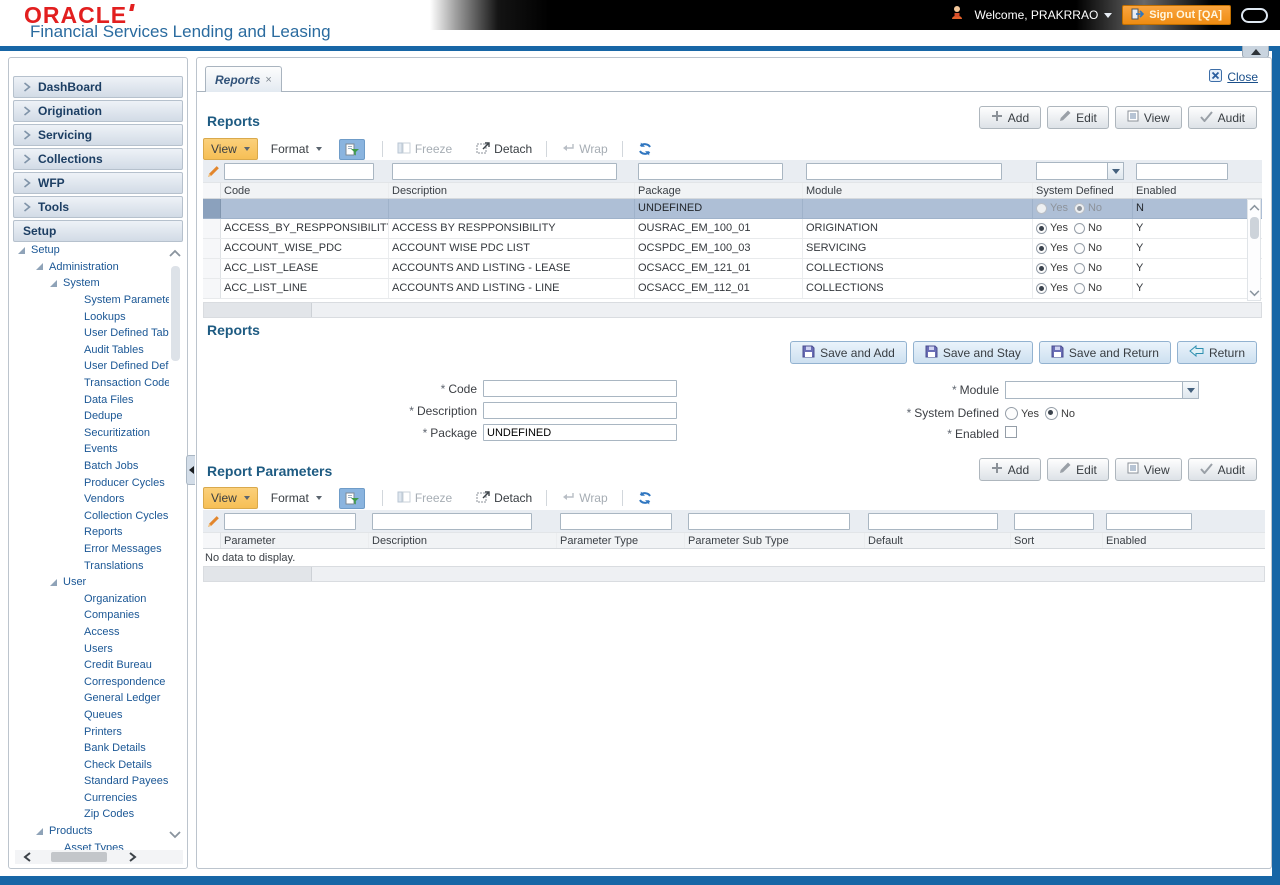 This screenshot has height=885, width=1280. I want to click on freeze-button: Freeze, so click(424, 498).